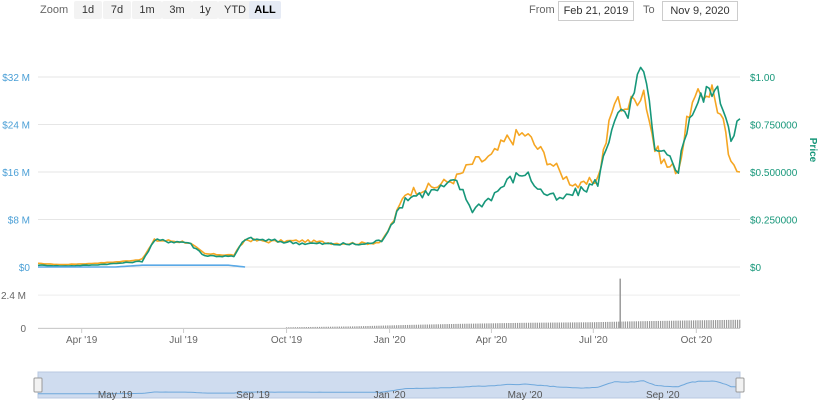 Image resolution: width=830 pixels, height=400 pixels. What do you see at coordinates (16, 78) in the screenshot?
I see `left-tick-label: $32 M` at bounding box center [16, 78].